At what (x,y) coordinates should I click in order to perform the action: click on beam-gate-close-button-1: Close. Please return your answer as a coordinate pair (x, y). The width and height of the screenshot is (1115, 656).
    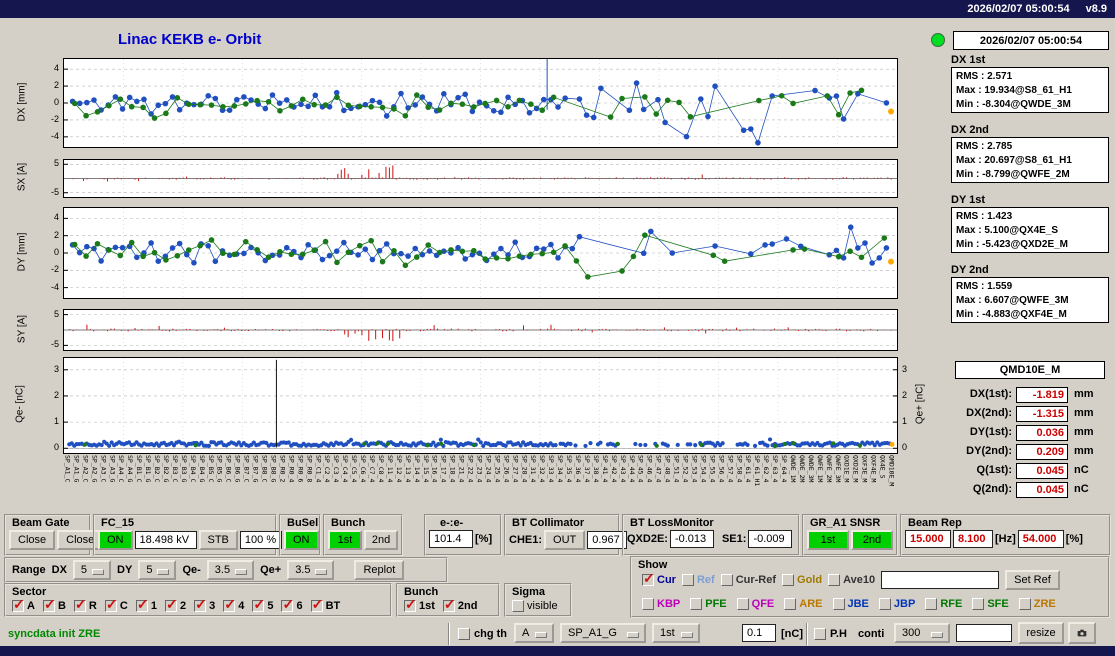
    Looking at the image, I should click on (32, 540).